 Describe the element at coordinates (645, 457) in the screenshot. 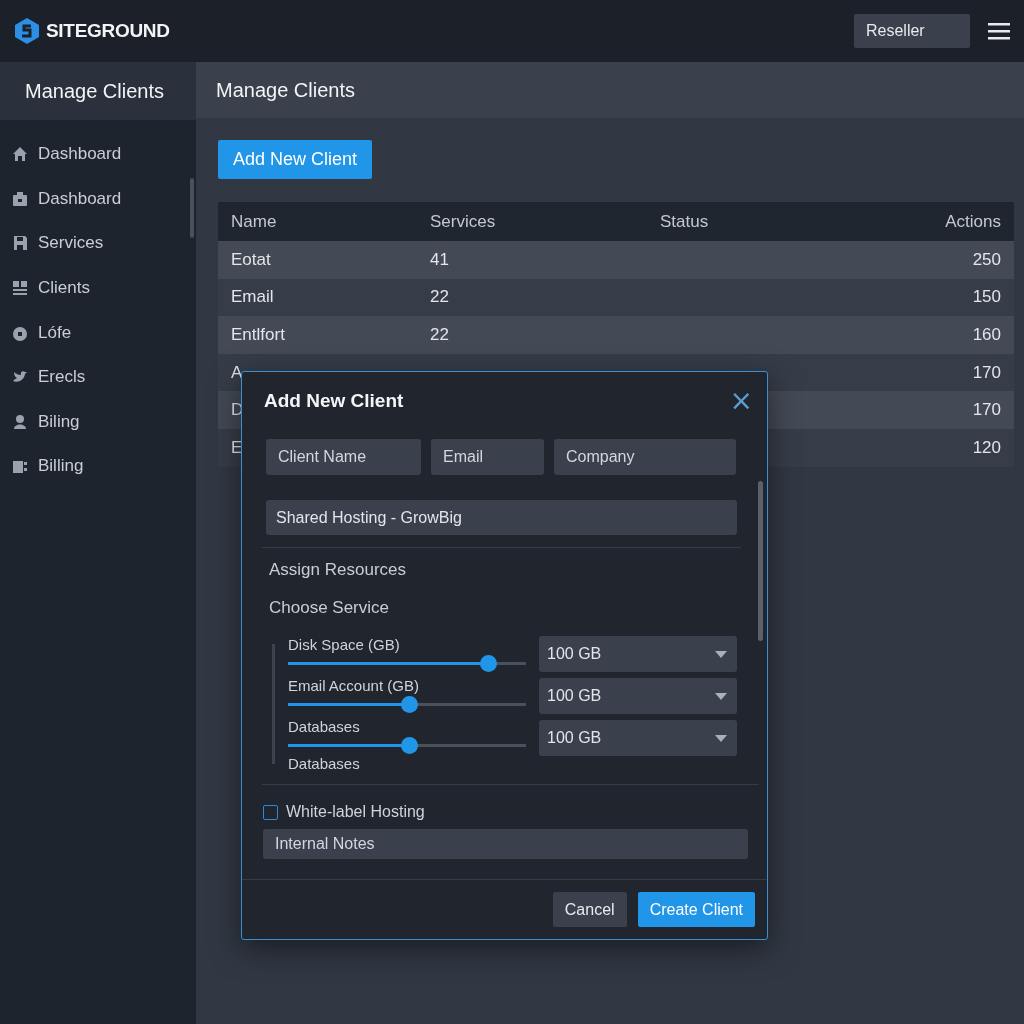

I see `text-field: Company` at that location.